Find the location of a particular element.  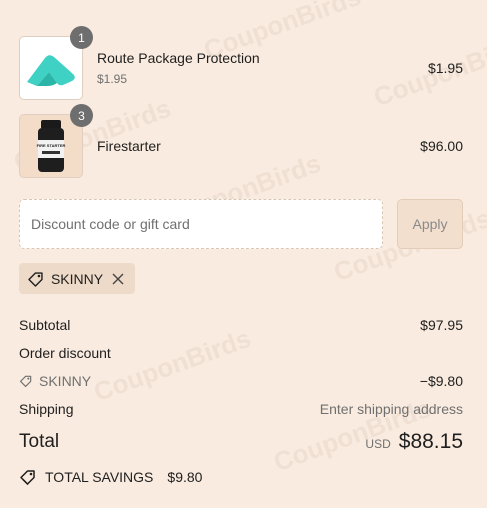

product-thumbnail: FIRE STARTER 3 is located at coordinates (56, 141).